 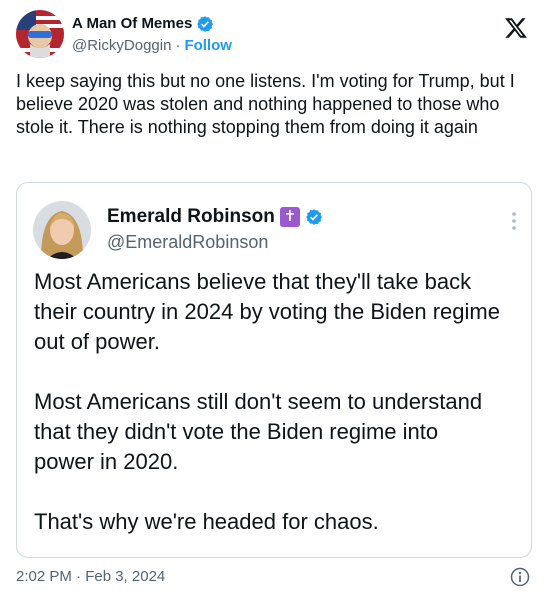 What do you see at coordinates (208, 46) in the screenshot?
I see `follow-button: Follow` at bounding box center [208, 46].